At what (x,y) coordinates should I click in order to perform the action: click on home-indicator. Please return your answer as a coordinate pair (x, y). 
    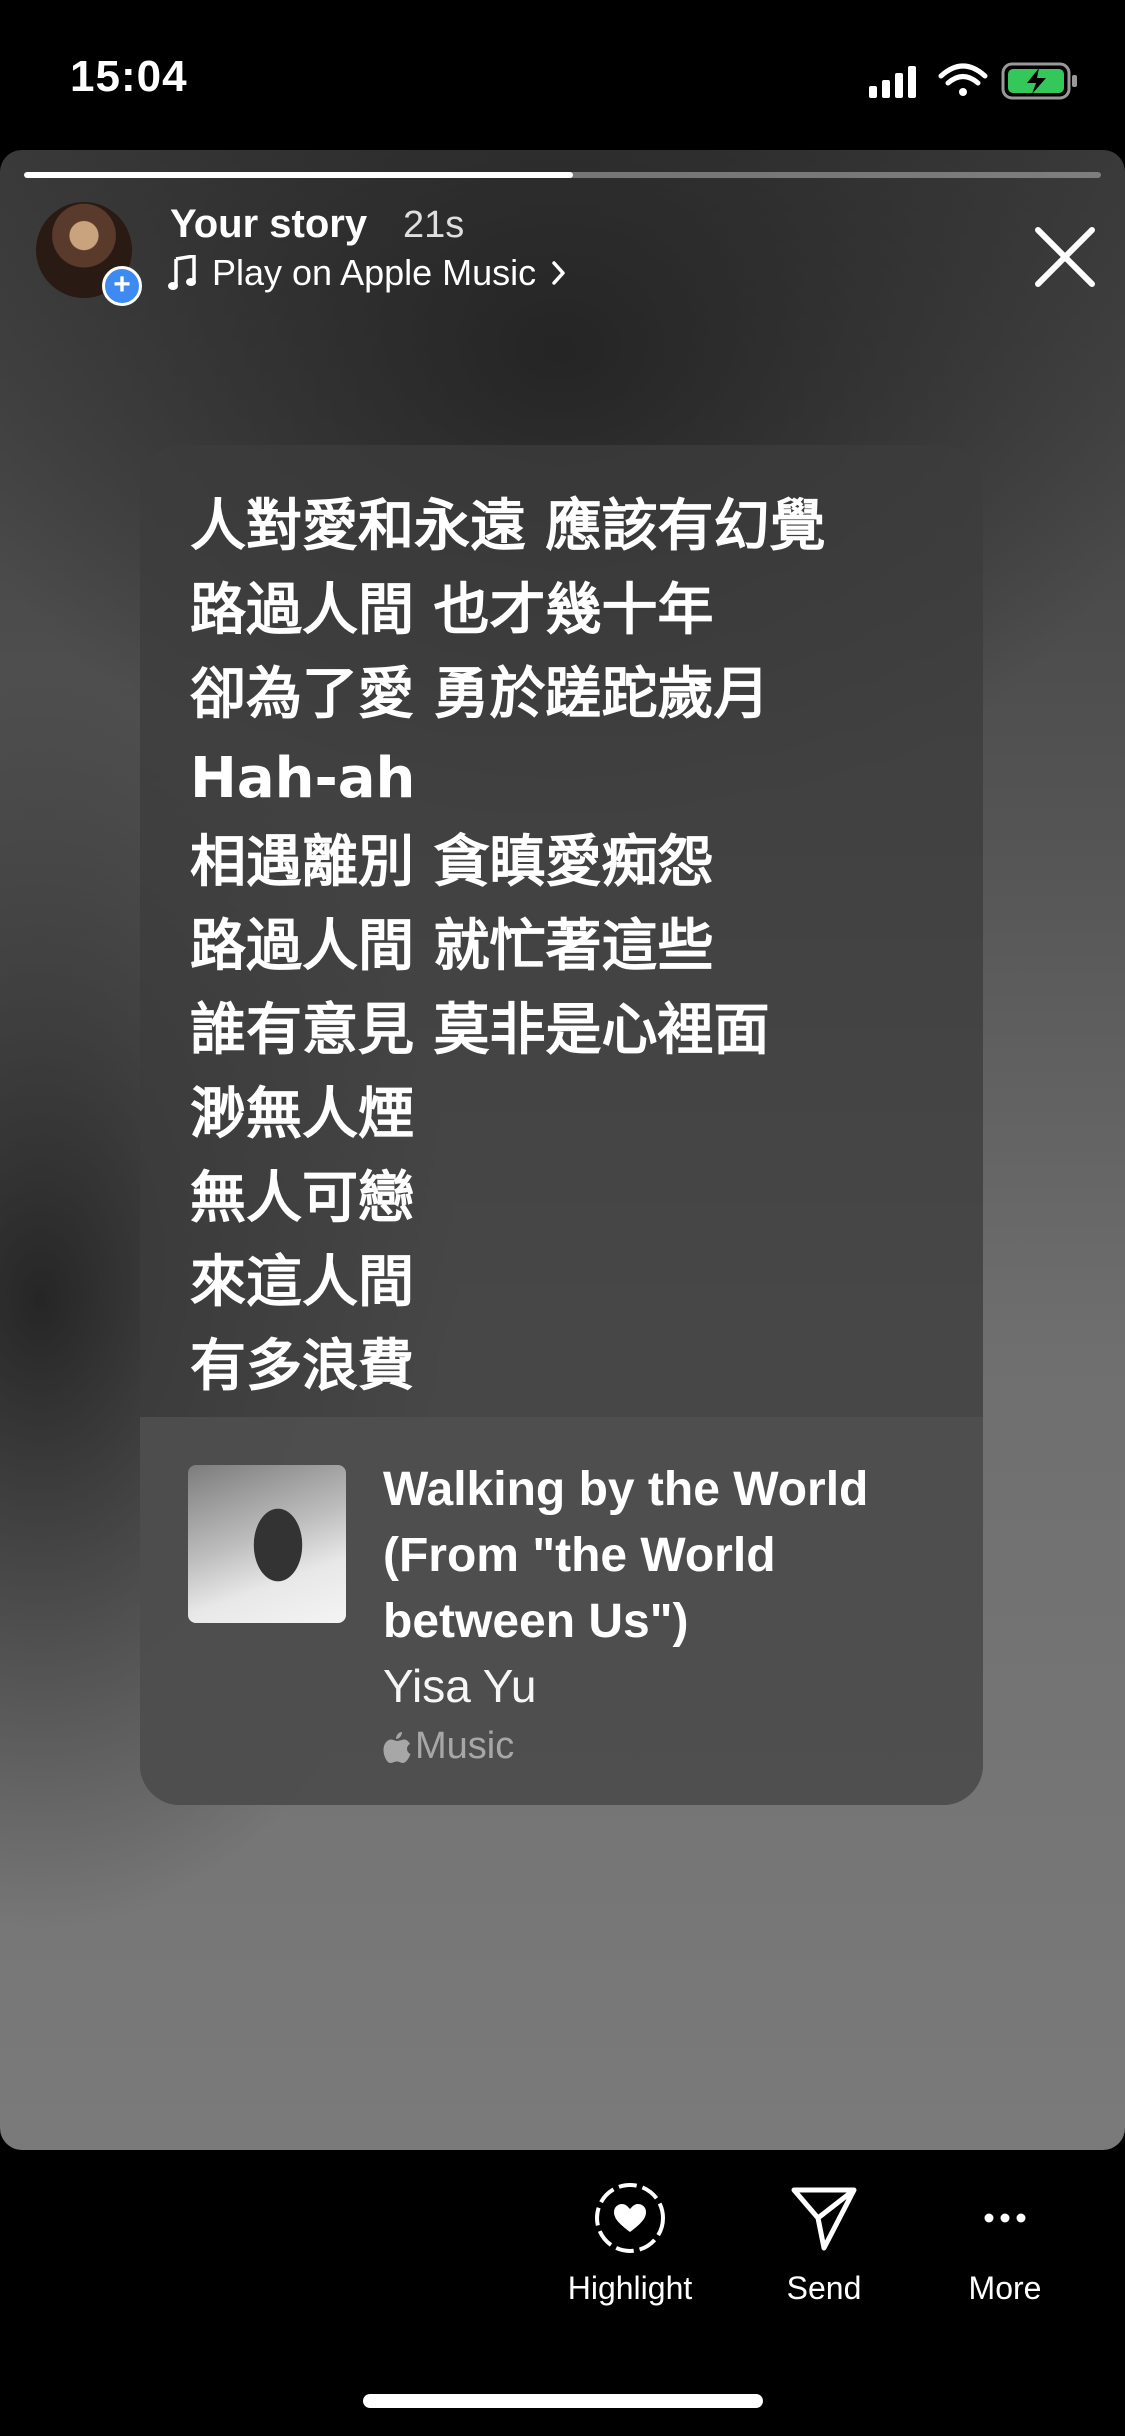
    Looking at the image, I should click on (563, 2401).